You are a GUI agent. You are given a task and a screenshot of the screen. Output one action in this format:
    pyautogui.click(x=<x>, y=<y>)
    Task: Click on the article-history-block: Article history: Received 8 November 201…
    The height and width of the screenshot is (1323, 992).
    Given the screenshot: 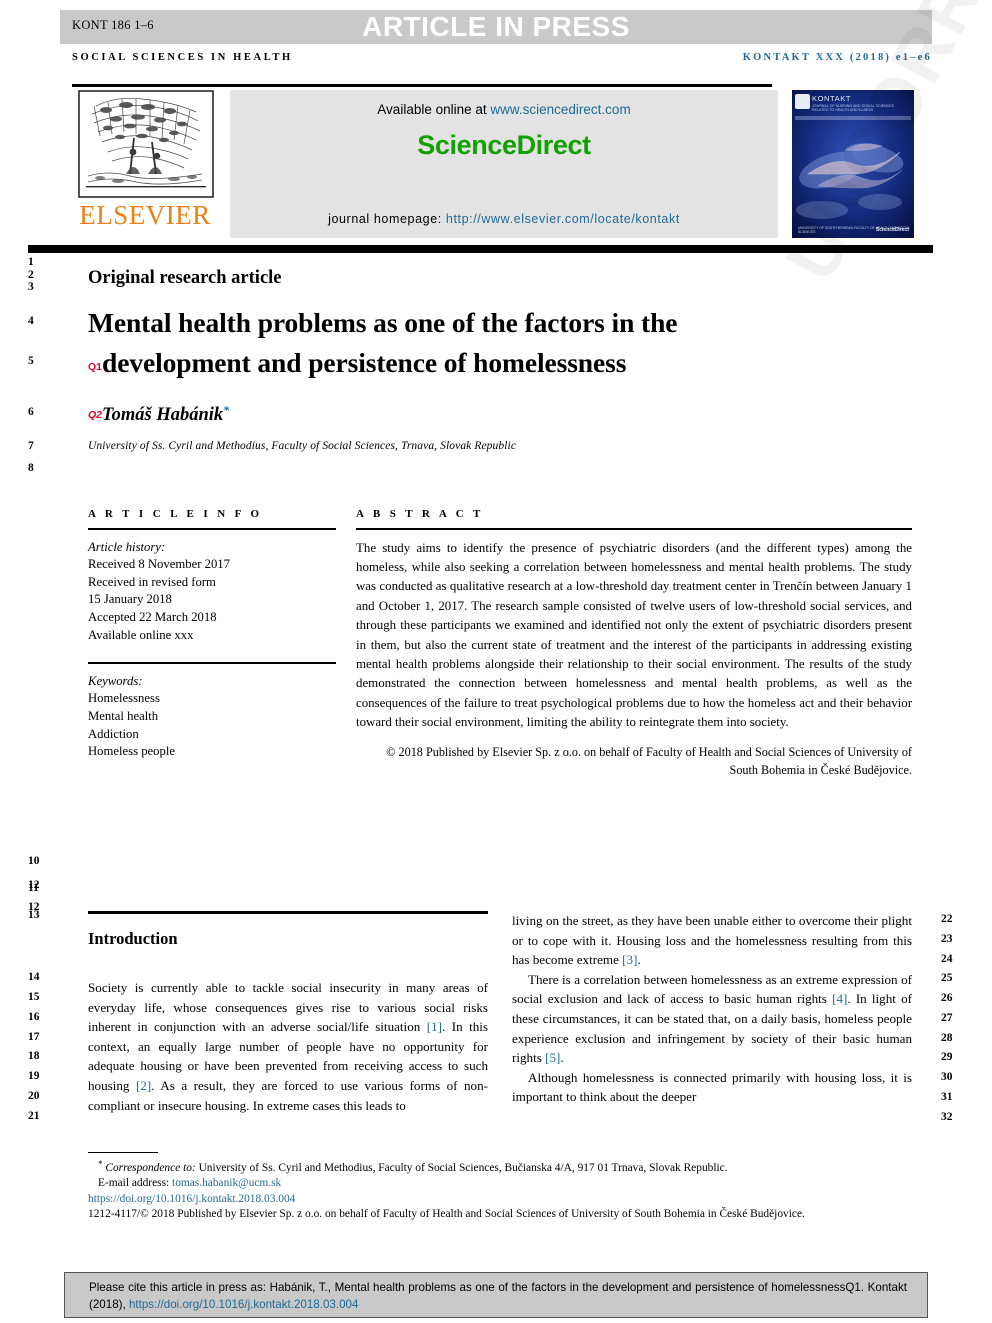 What is the action you would take?
    pyautogui.click(x=212, y=592)
    